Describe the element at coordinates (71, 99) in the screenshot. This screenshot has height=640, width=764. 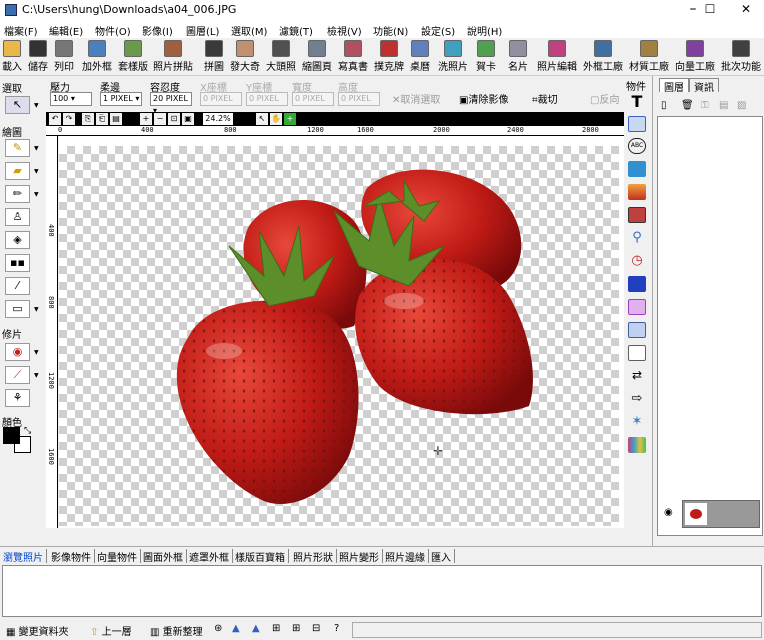
I see `opacity-input: 100 ▾` at that location.